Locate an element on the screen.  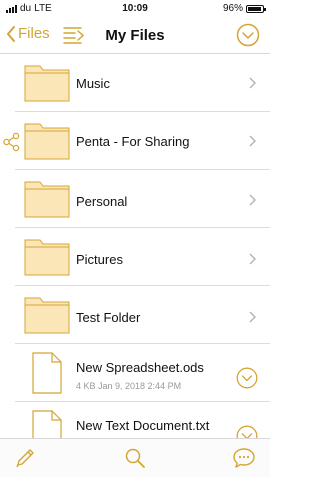
list-item-personal: Personal is located at coordinates (135, 199).